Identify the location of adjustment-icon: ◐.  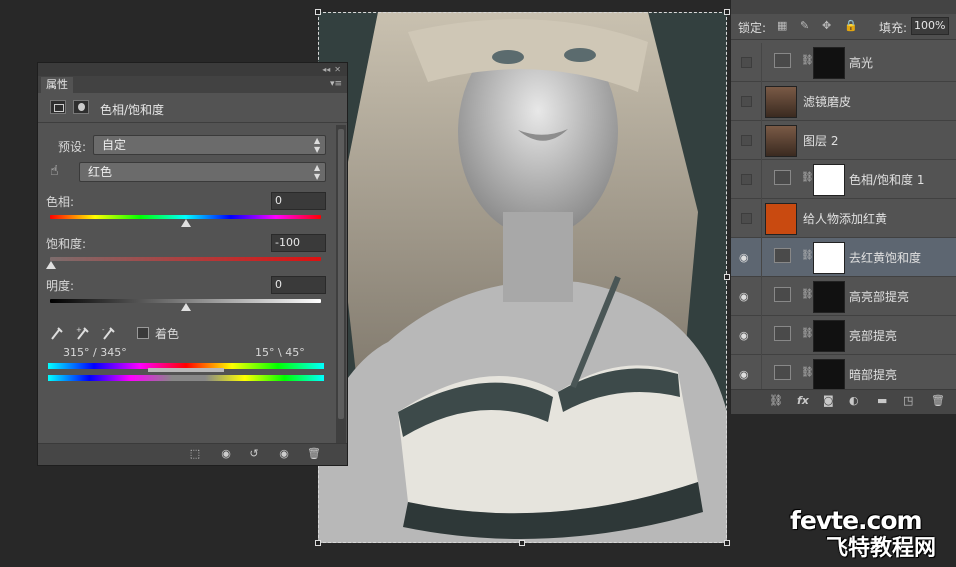
(854, 400).